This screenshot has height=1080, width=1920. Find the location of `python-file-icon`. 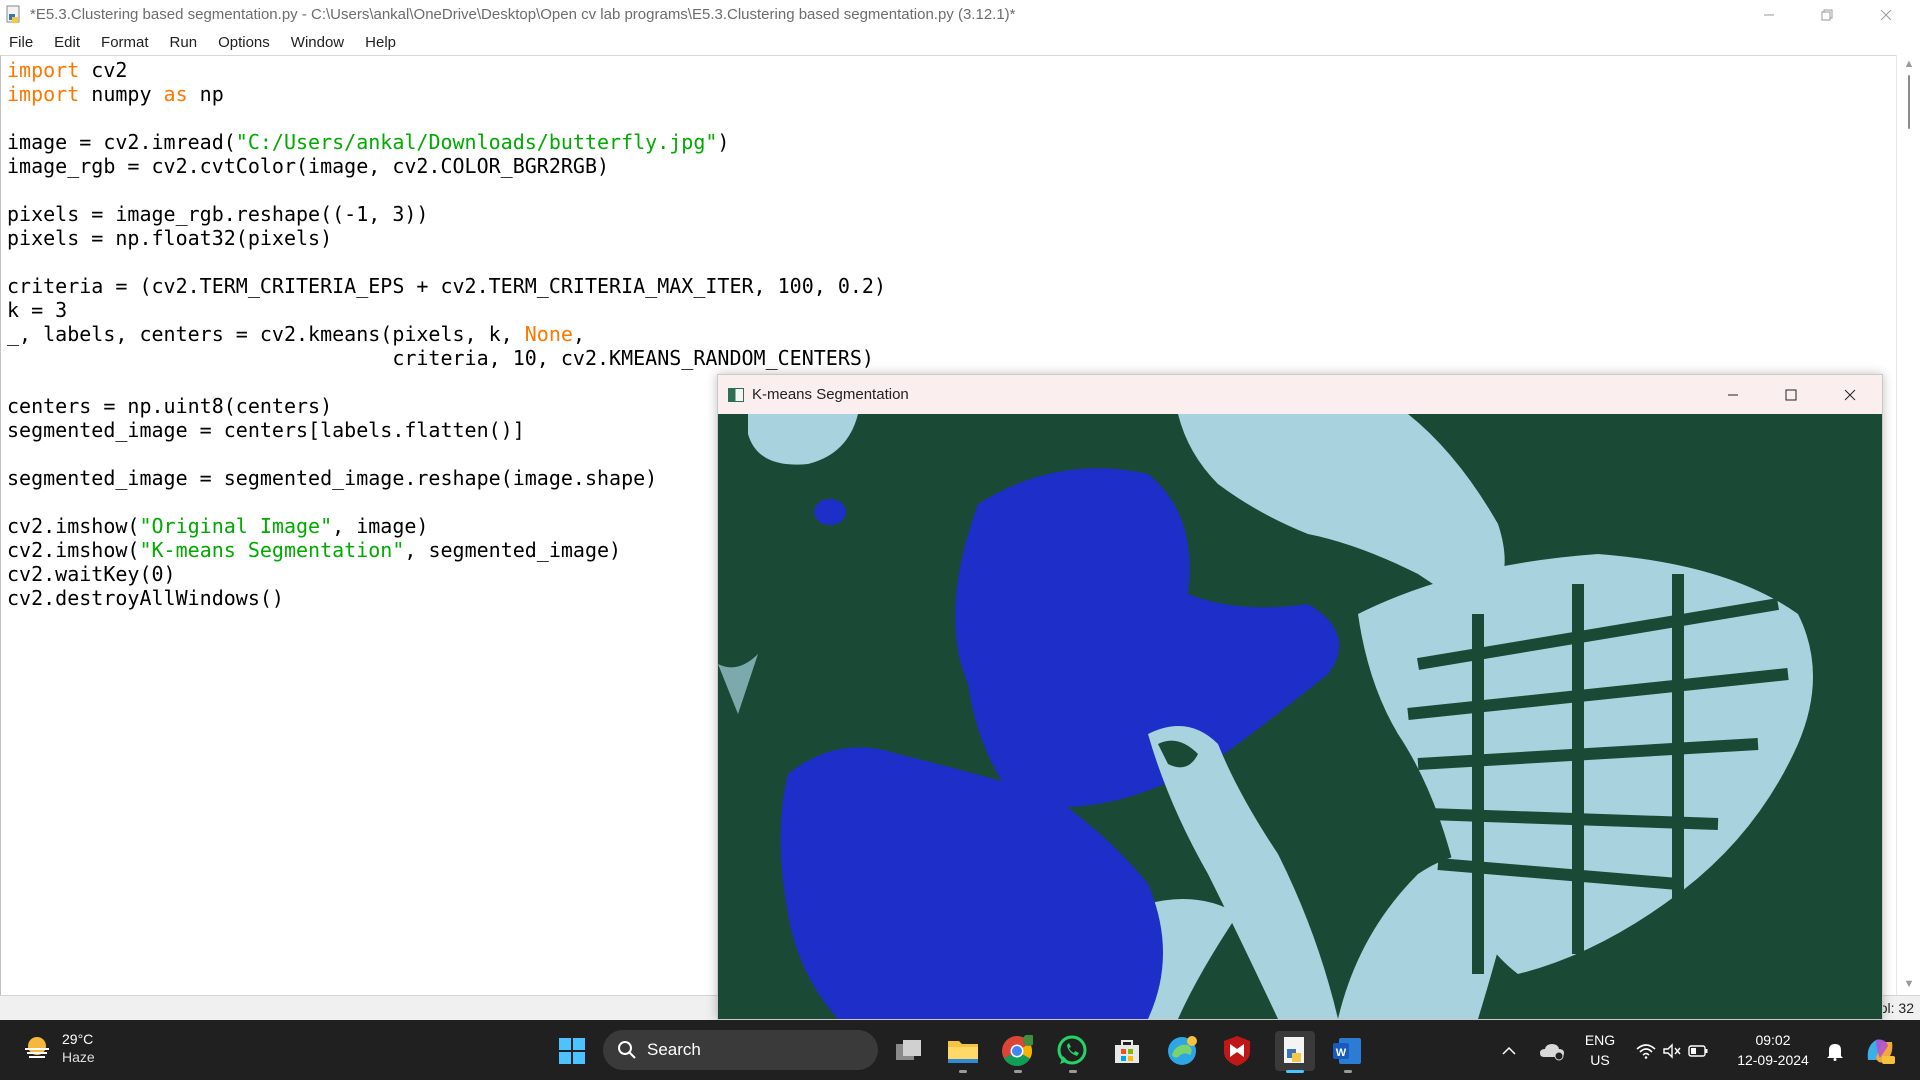

python-file-icon is located at coordinates (14, 15).